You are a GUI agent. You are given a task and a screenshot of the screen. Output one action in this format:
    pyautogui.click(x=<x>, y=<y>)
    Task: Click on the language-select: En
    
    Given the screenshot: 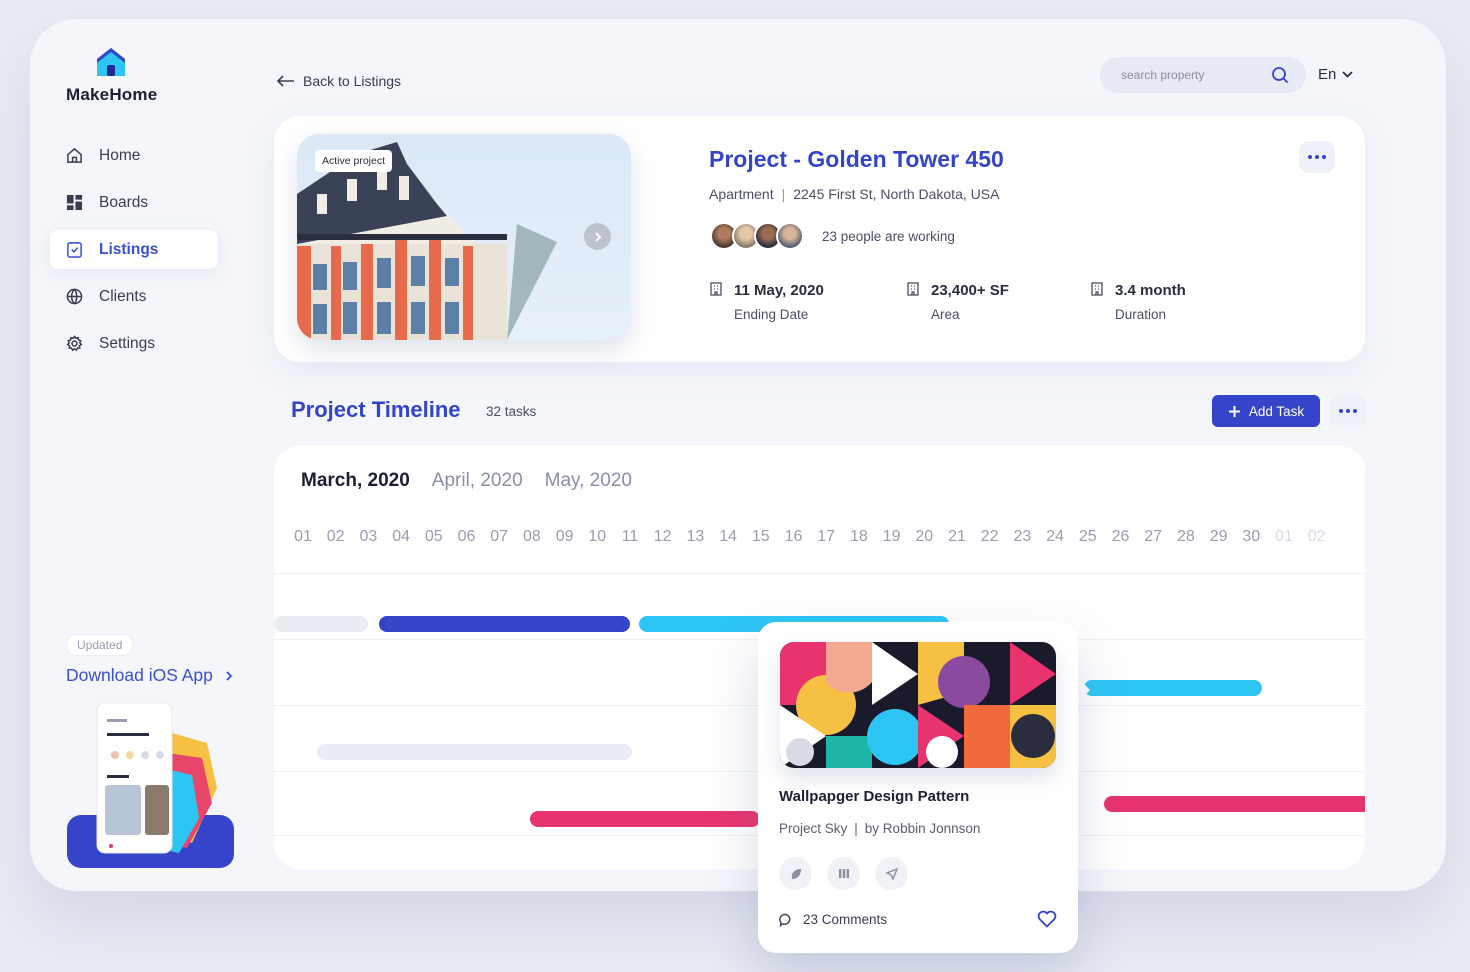 What is the action you would take?
    pyautogui.click(x=1335, y=74)
    